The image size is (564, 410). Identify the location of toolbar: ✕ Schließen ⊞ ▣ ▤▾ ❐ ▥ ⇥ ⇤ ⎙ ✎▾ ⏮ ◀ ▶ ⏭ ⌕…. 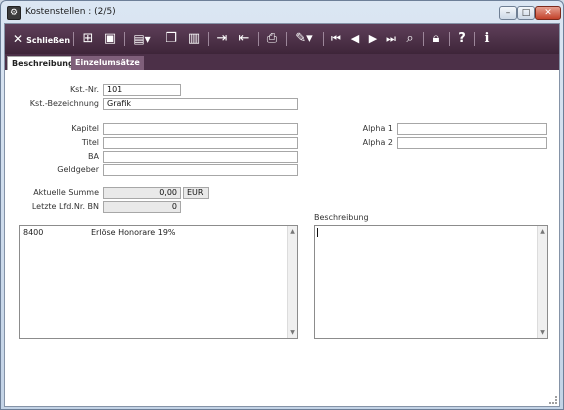
(282, 39).